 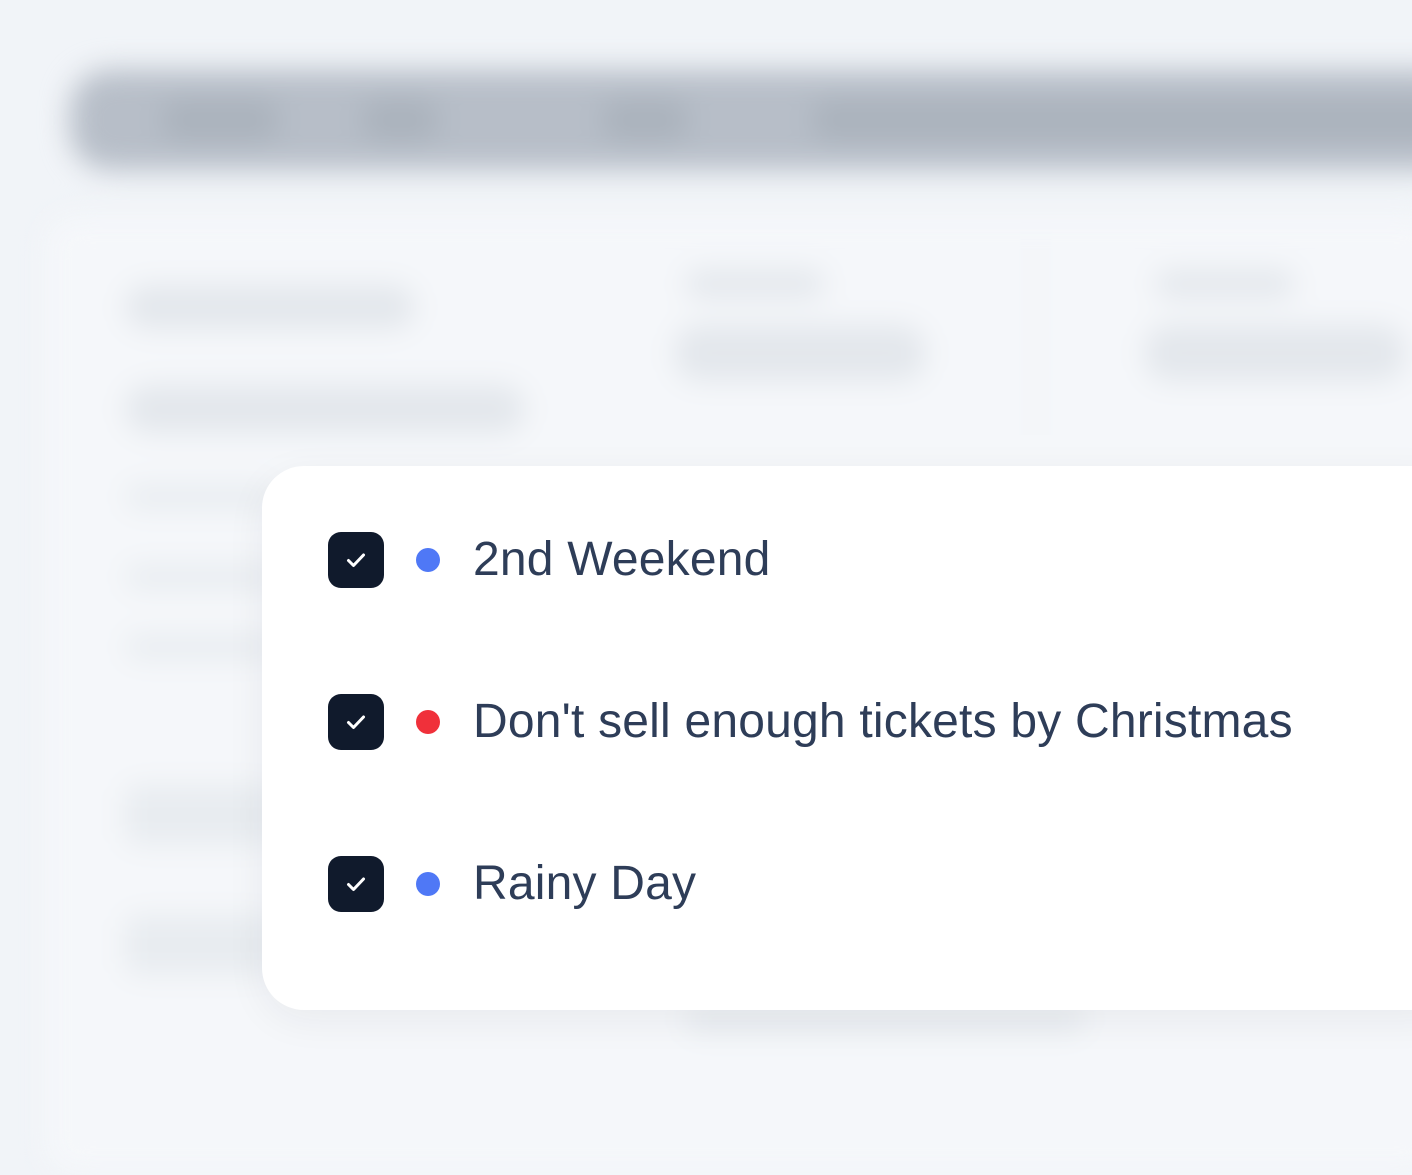 I want to click on filter-item-label: Rainy Day, so click(x=585, y=883).